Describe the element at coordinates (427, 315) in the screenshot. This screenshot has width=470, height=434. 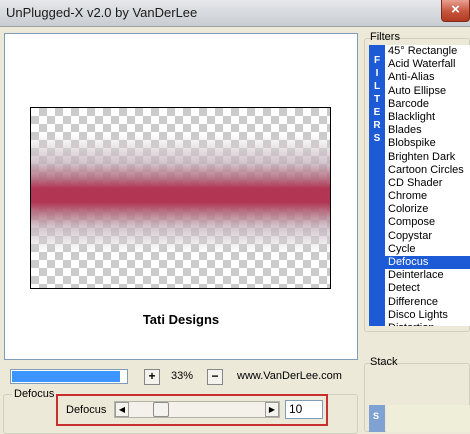
I see `filter-item: Disco Lights` at that location.